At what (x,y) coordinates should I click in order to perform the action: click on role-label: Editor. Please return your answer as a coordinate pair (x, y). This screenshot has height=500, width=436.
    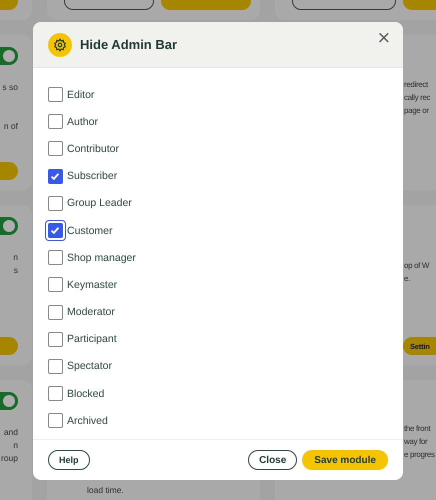
    Looking at the image, I should click on (80, 94).